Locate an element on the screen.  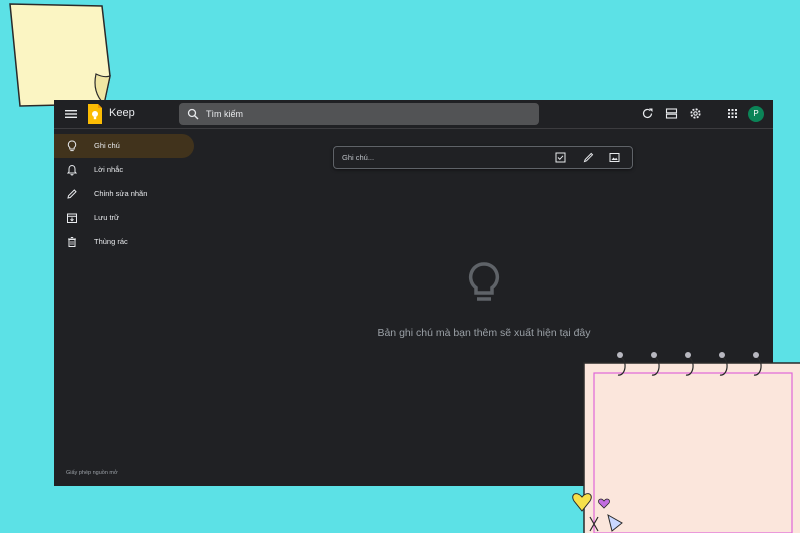
menu-icon is located at coordinates (71, 114).